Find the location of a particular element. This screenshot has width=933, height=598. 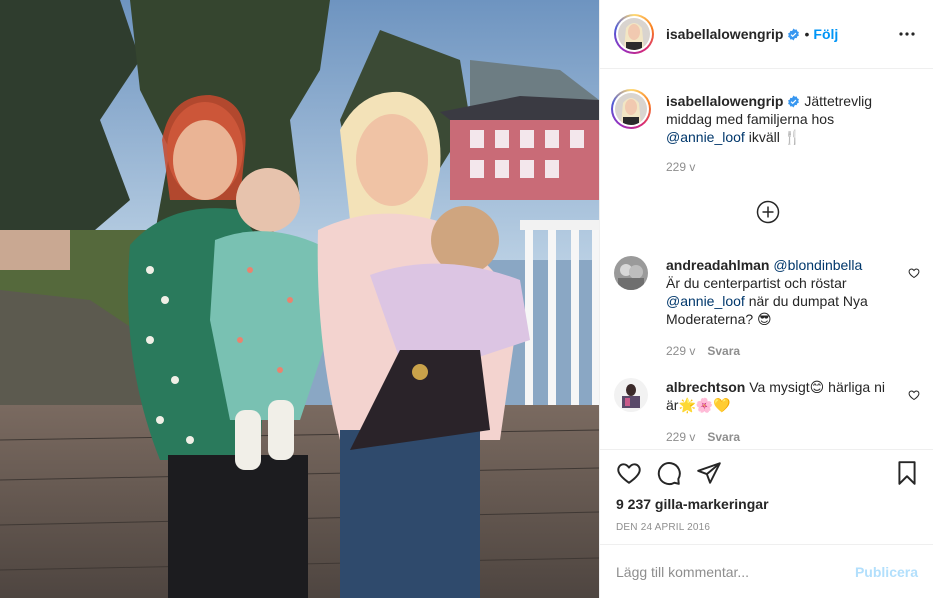

action-icons is located at coordinates (768, 474).